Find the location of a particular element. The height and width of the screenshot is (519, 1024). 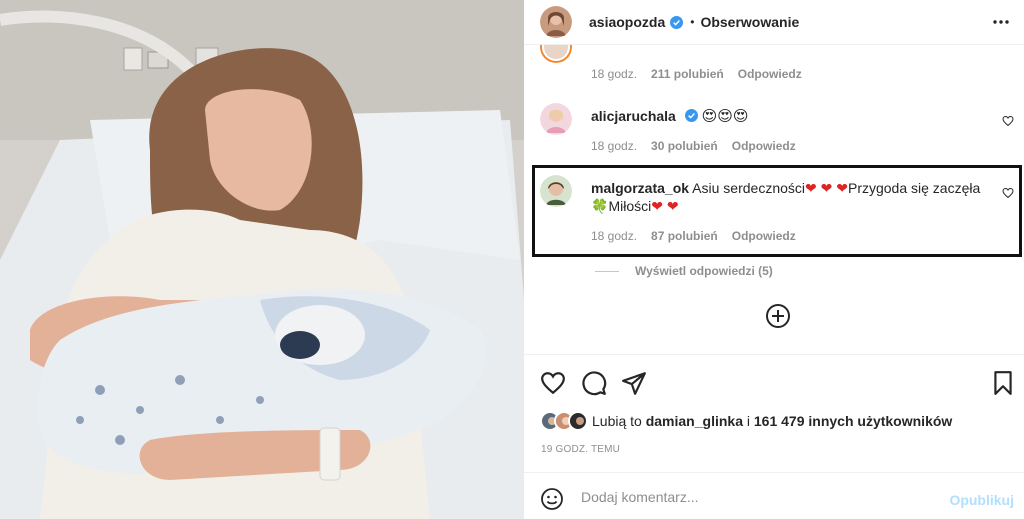

add-comment-input is located at coordinates (756, 497).